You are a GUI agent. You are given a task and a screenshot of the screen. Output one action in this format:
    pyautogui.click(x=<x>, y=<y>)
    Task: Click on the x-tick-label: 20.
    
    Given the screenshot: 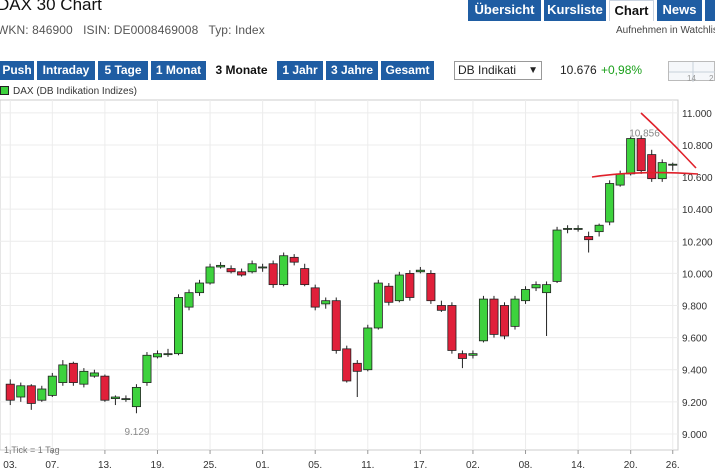 What is the action you would take?
    pyautogui.click(x=631, y=465)
    